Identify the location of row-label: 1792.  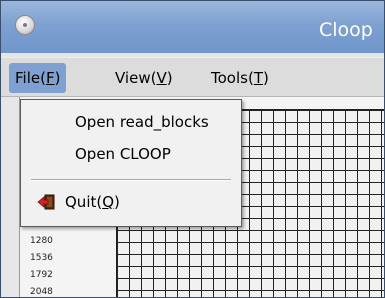
(41, 275).